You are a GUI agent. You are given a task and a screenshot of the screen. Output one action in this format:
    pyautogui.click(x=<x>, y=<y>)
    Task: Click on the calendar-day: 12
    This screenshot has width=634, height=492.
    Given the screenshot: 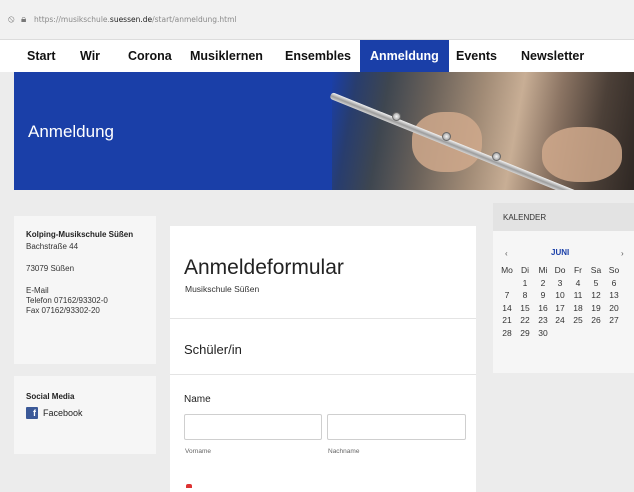 What is the action you would take?
    pyautogui.click(x=596, y=295)
    